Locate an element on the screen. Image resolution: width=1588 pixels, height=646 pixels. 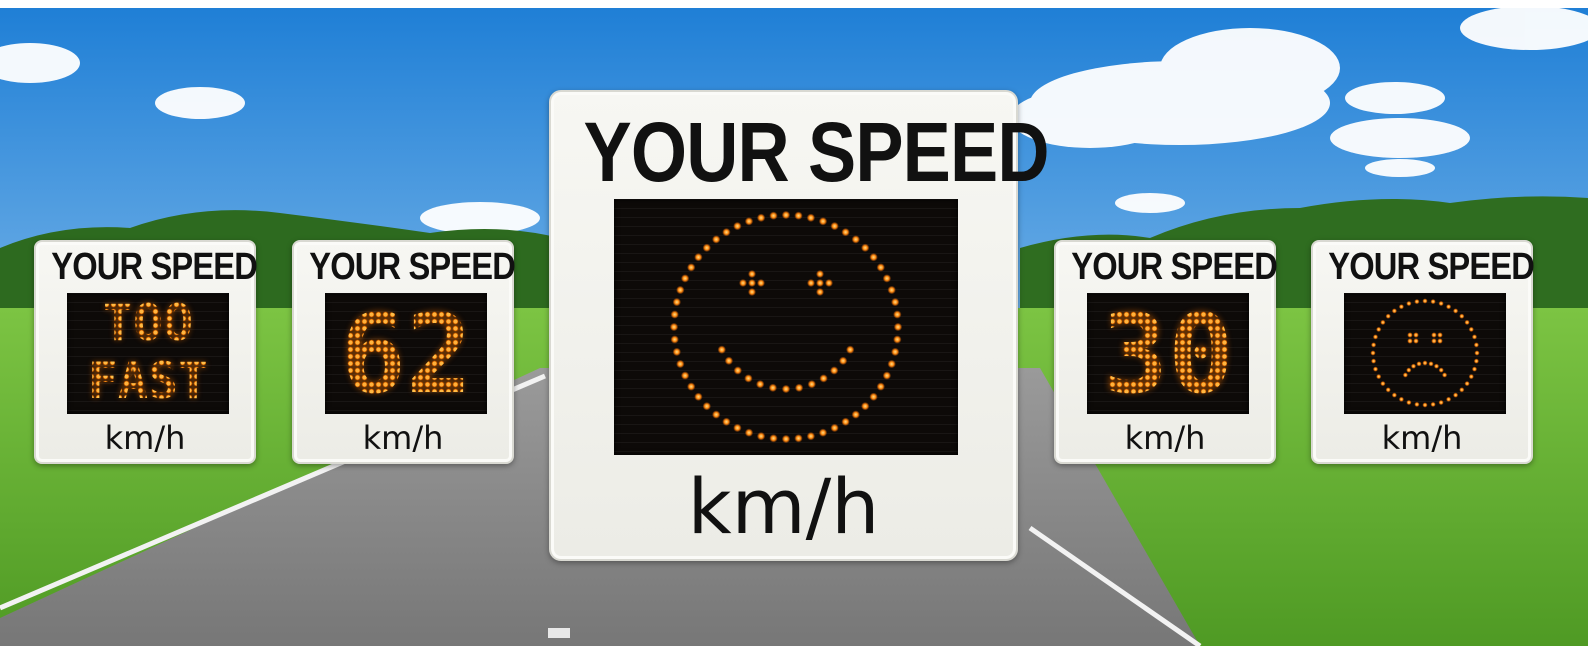
sad-face-icon is located at coordinates (1425, 353).